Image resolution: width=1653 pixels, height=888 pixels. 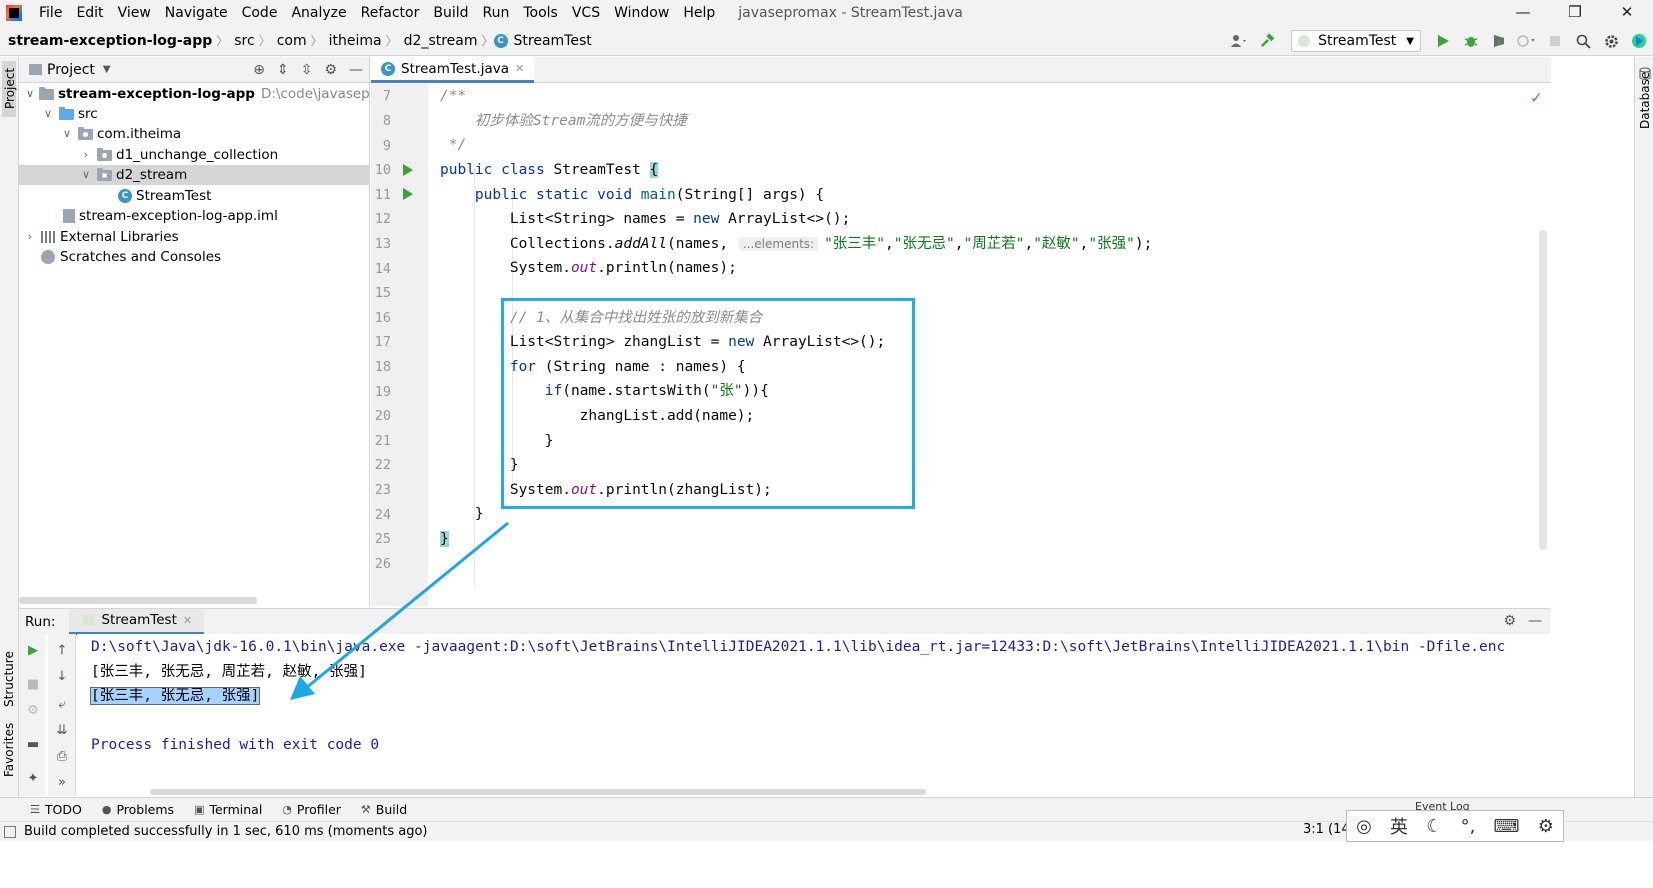 I want to click on keyboard-icon: ⌨, so click(x=1507, y=826).